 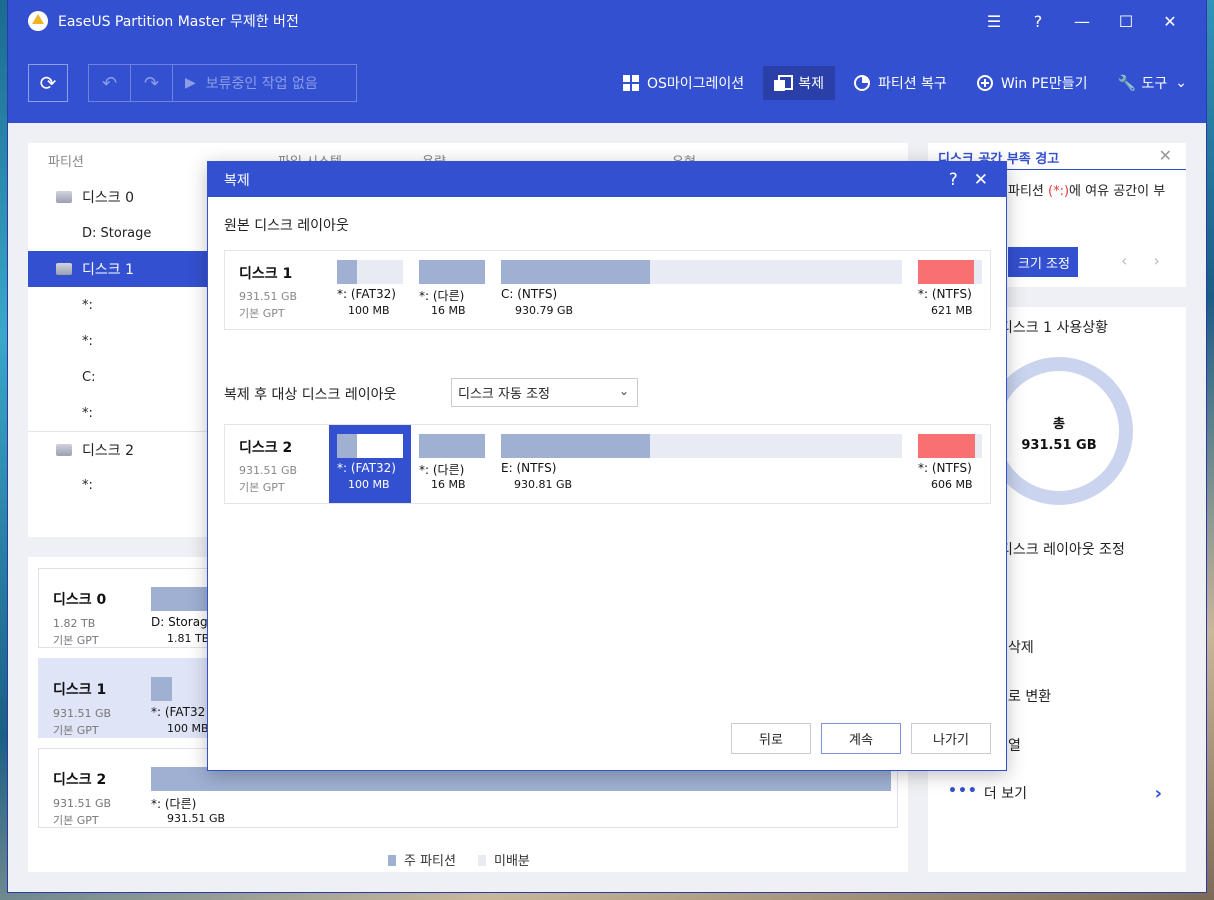 I want to click on legend-swatch, so click(x=481, y=860).